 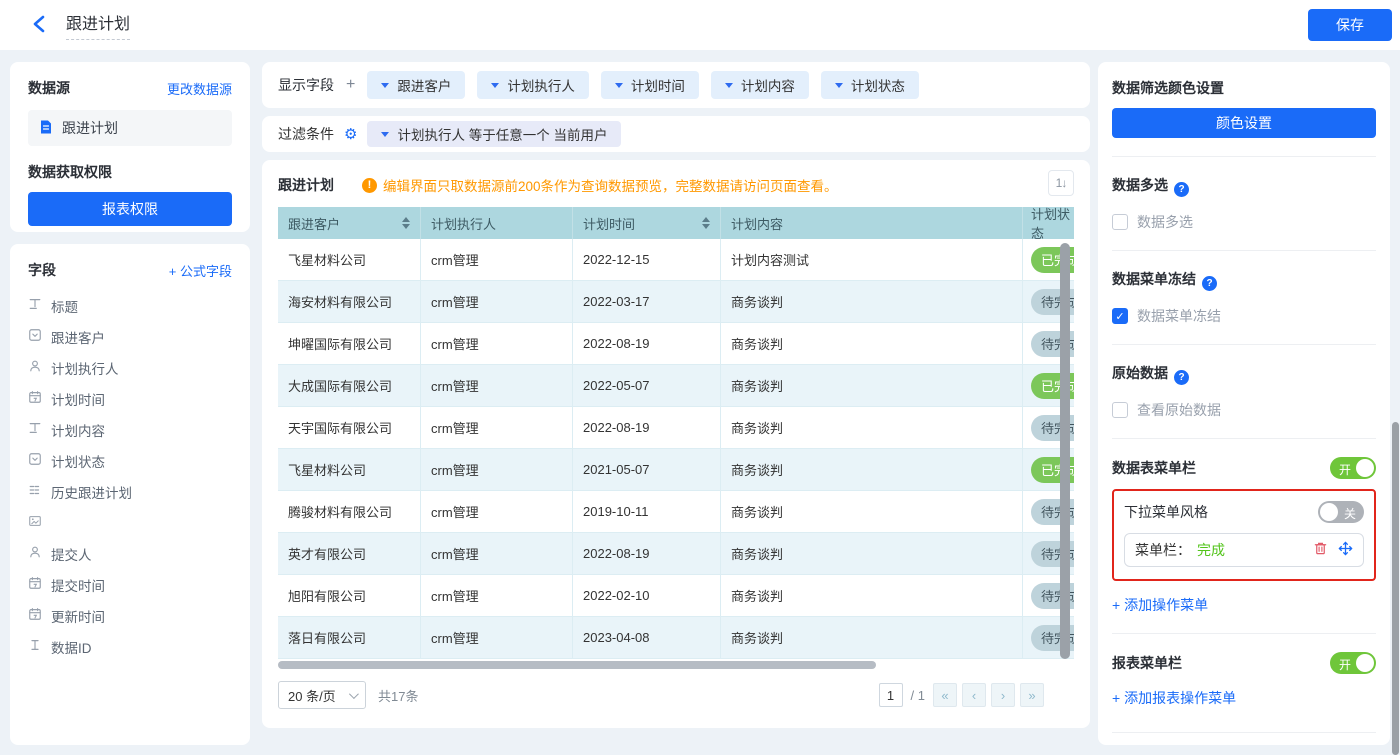 I want to click on table-row: 大成国际有限公司 crm管理 2022-05-07 商务谈判 已完成, so click(x=676, y=386).